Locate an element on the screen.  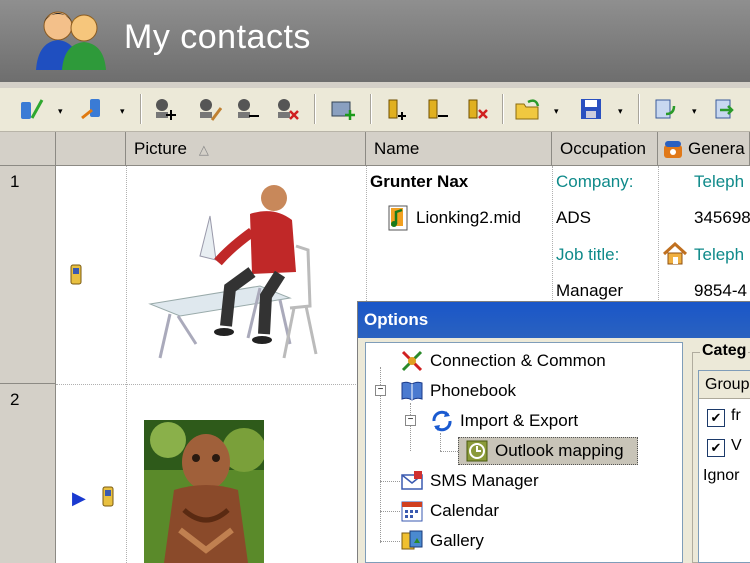
row-header-1: 1 is located at coordinates (28, 275).